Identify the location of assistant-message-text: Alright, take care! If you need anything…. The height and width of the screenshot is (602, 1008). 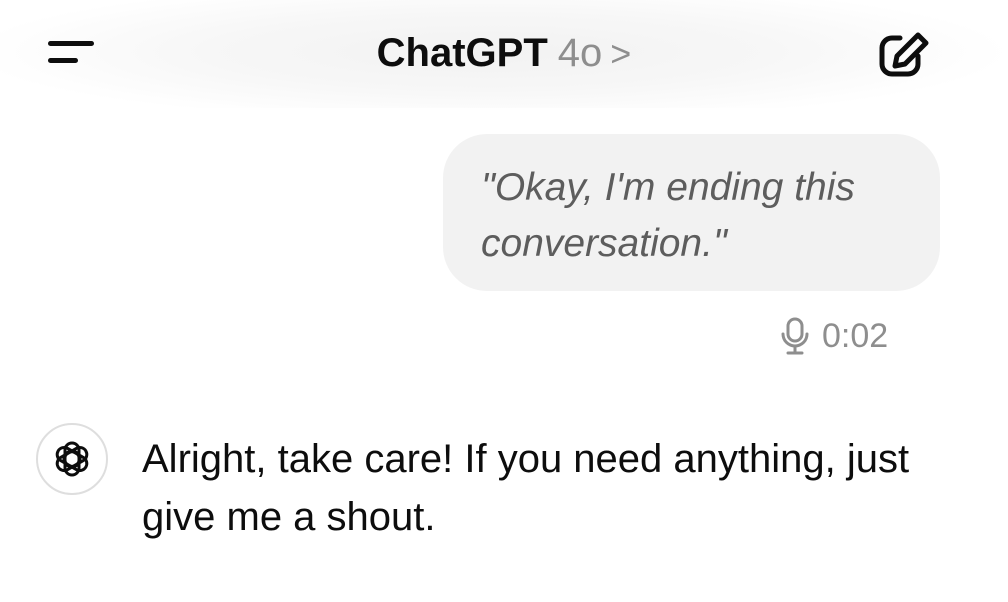
(526, 488).